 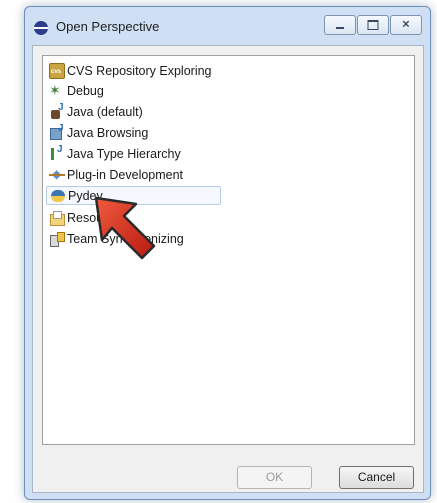 What do you see at coordinates (57, 239) in the screenshot?
I see `team-sync-icon` at bounding box center [57, 239].